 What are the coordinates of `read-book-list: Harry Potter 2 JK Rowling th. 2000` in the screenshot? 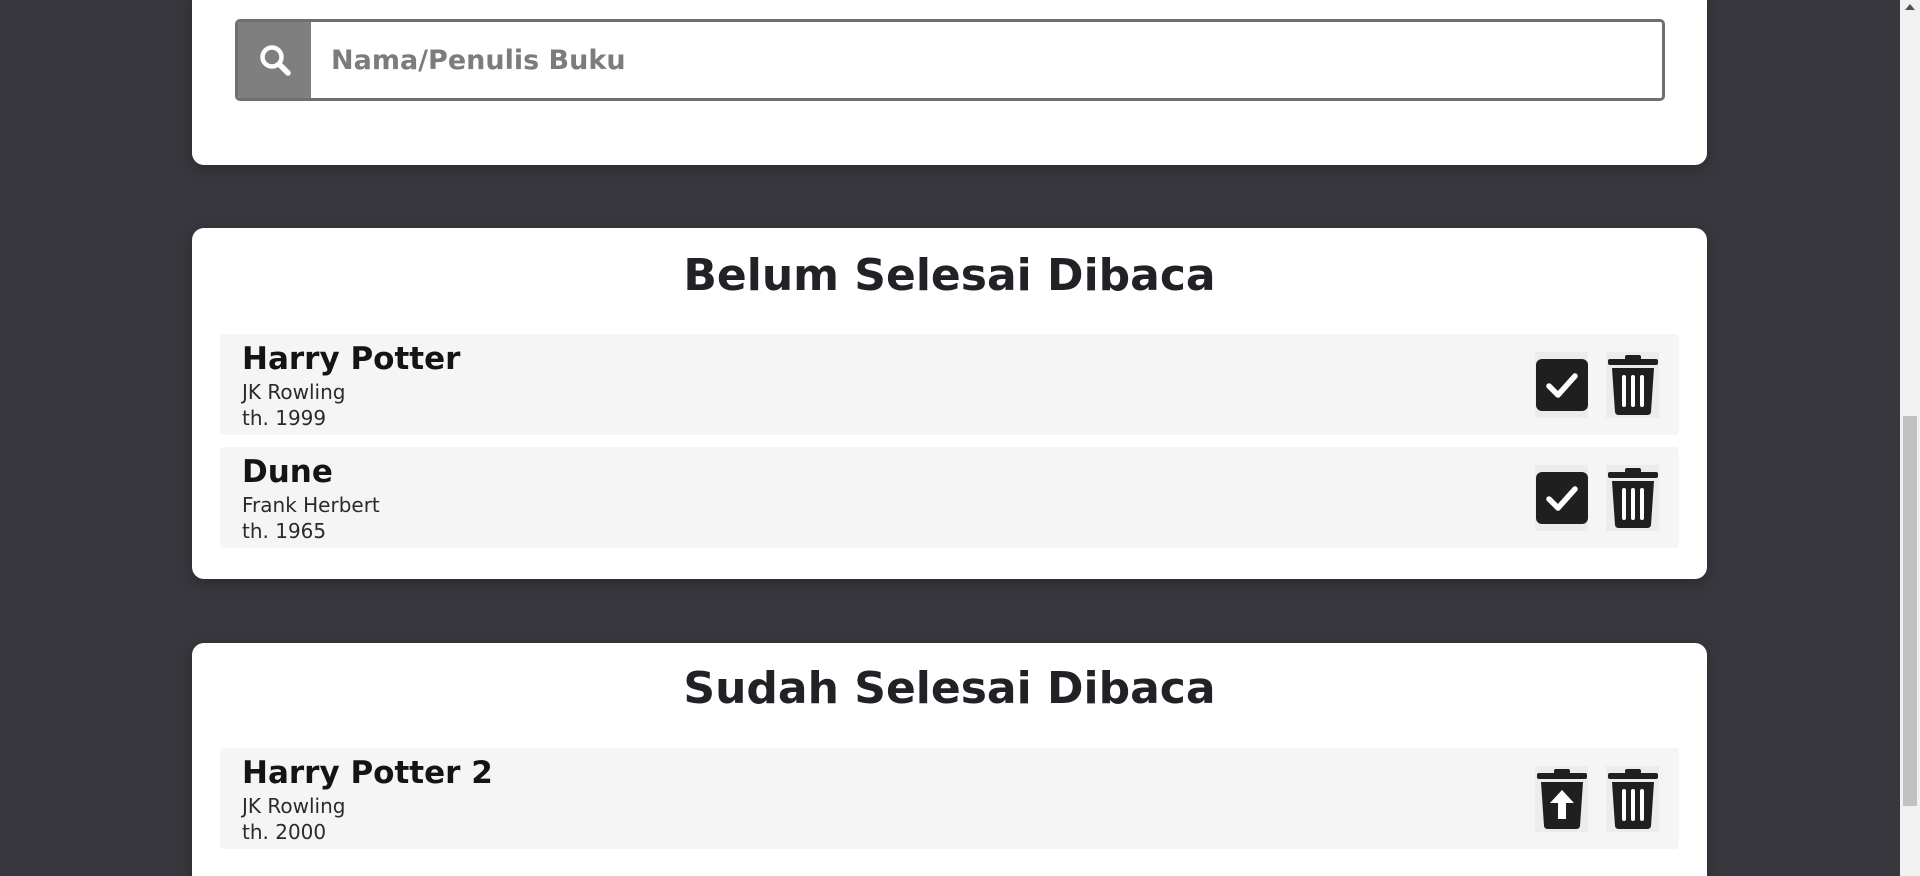 It's located at (949, 804).